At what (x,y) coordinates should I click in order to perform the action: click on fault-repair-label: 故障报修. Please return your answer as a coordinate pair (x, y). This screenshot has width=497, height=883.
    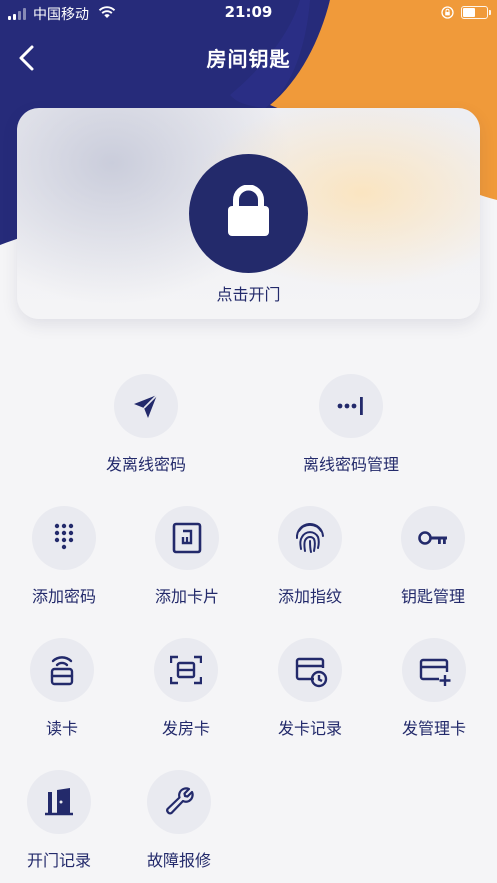
    Looking at the image, I should click on (178, 860).